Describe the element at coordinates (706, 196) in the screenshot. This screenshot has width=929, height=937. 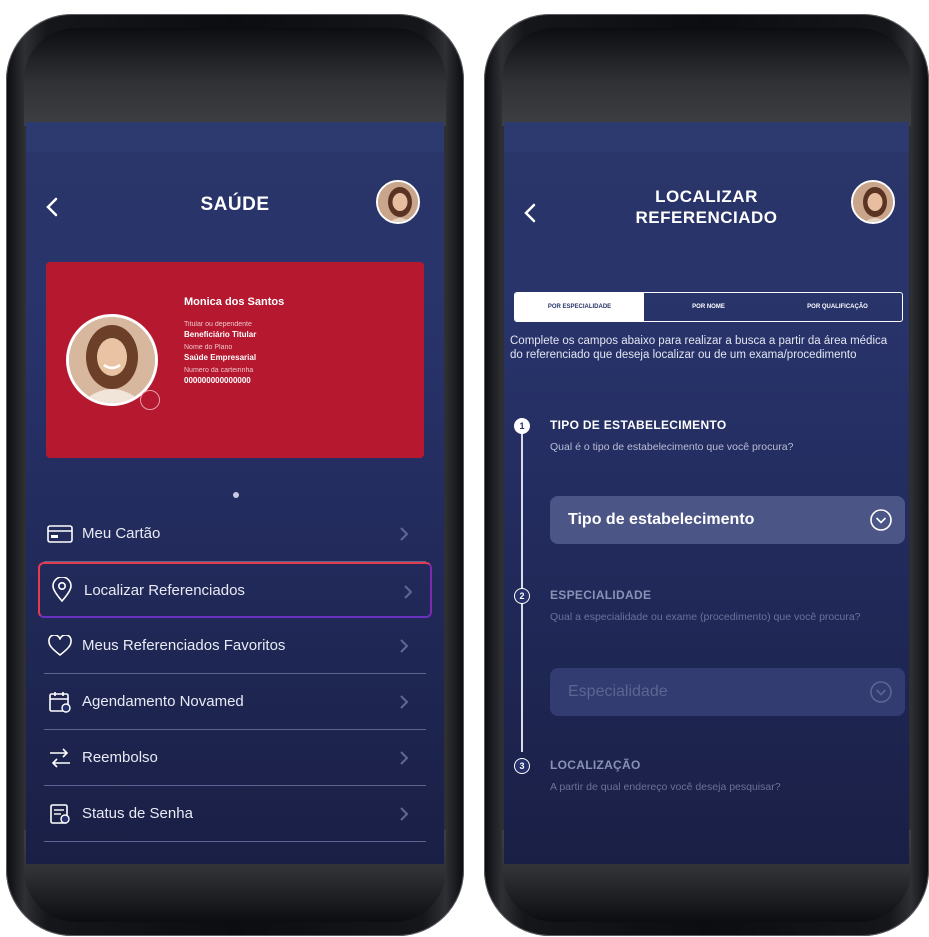
I see `page-title-line1: LOCALIZAR` at that location.